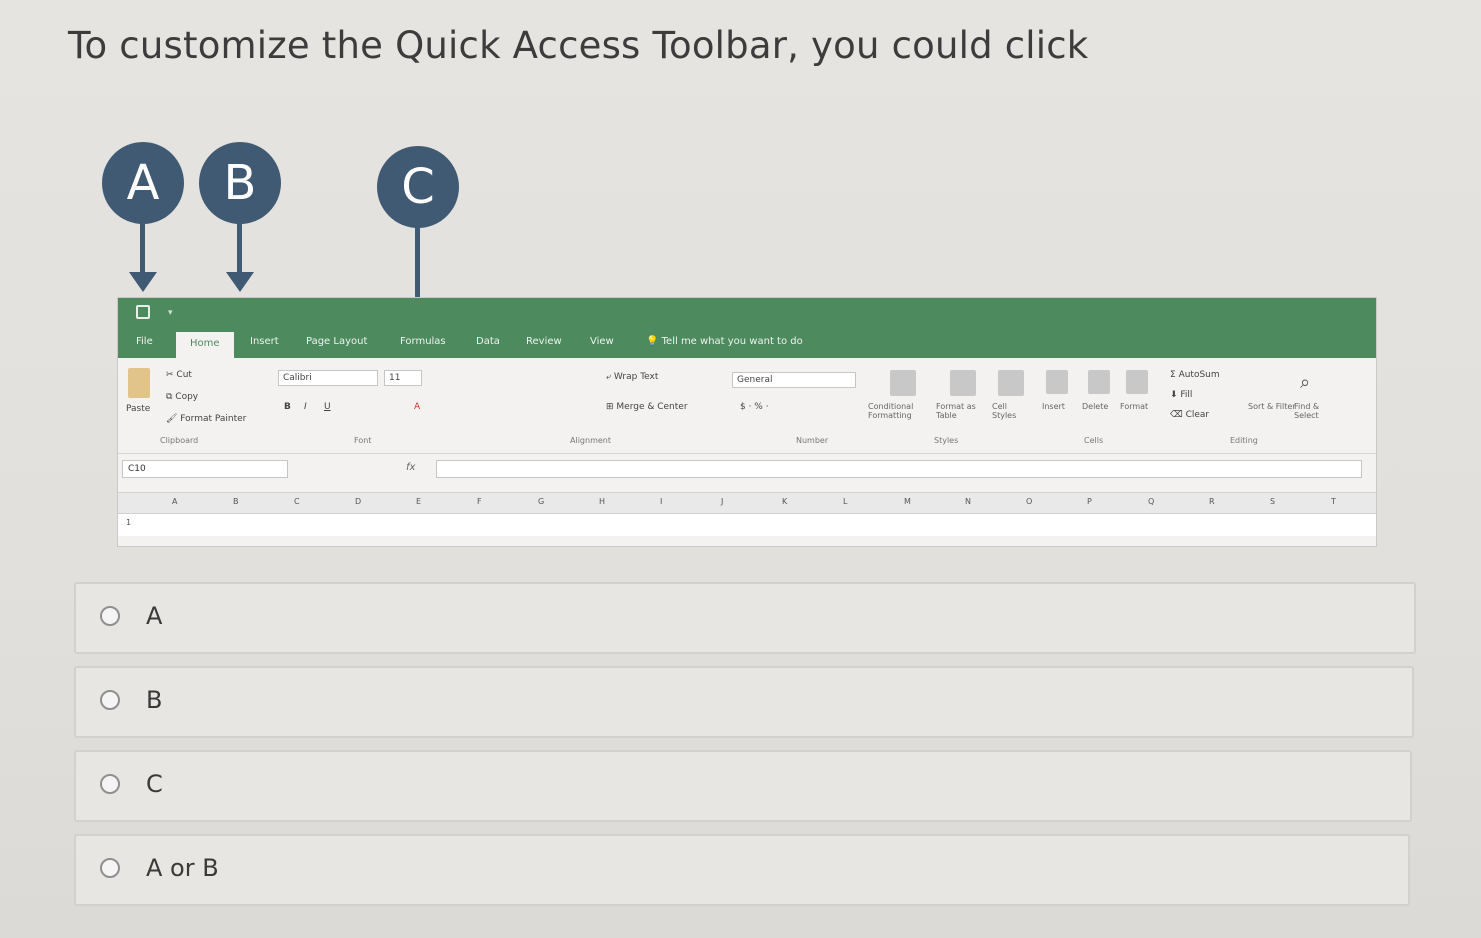 The width and height of the screenshot is (1481, 938). What do you see at coordinates (170, 313) in the screenshot?
I see `quick-access-customize-icon: ▾` at bounding box center [170, 313].